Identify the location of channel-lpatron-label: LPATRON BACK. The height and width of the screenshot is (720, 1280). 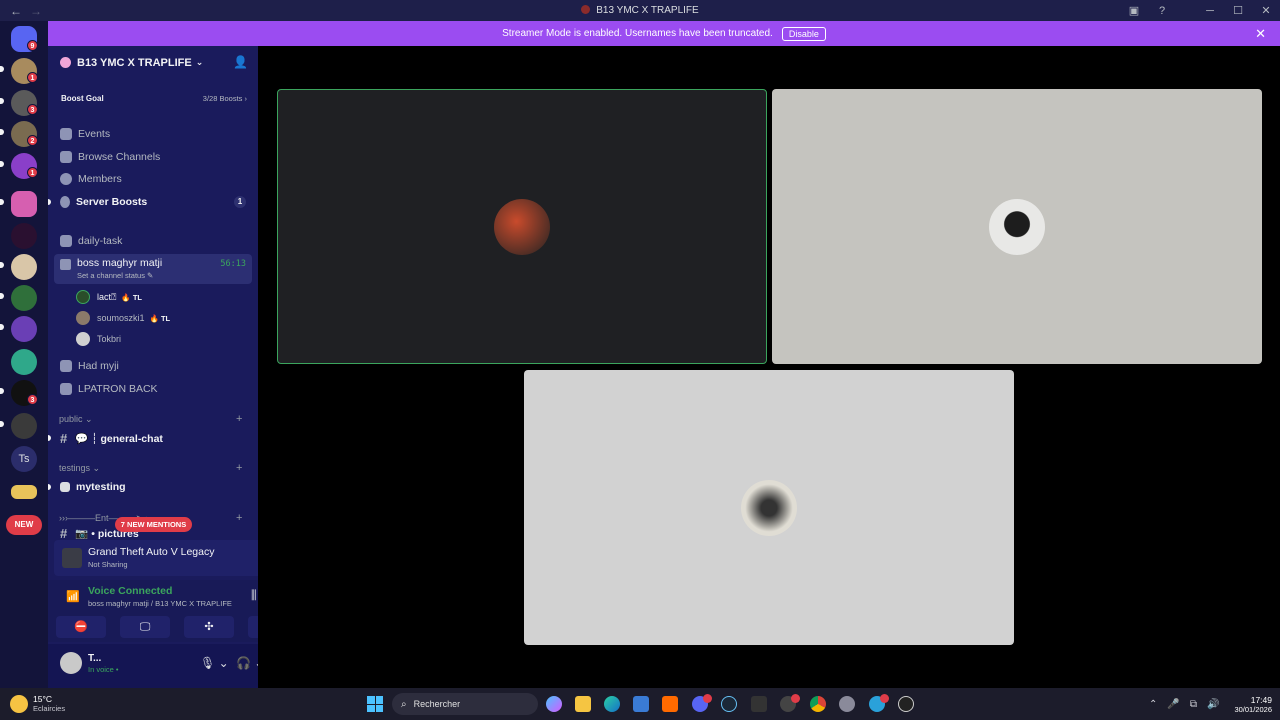
(118, 389).